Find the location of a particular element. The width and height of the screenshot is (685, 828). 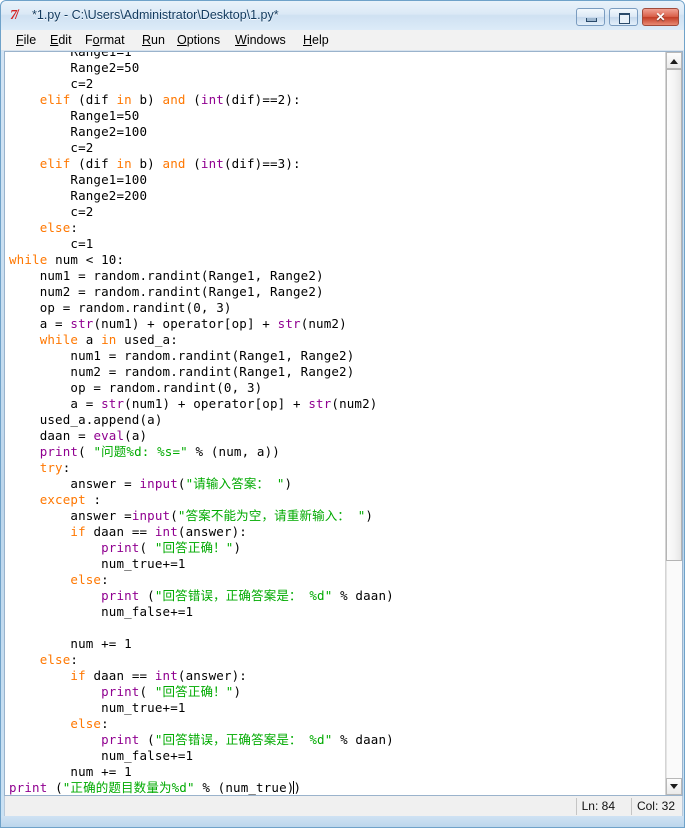

menu-item-file: File is located at coordinates (26, 40).